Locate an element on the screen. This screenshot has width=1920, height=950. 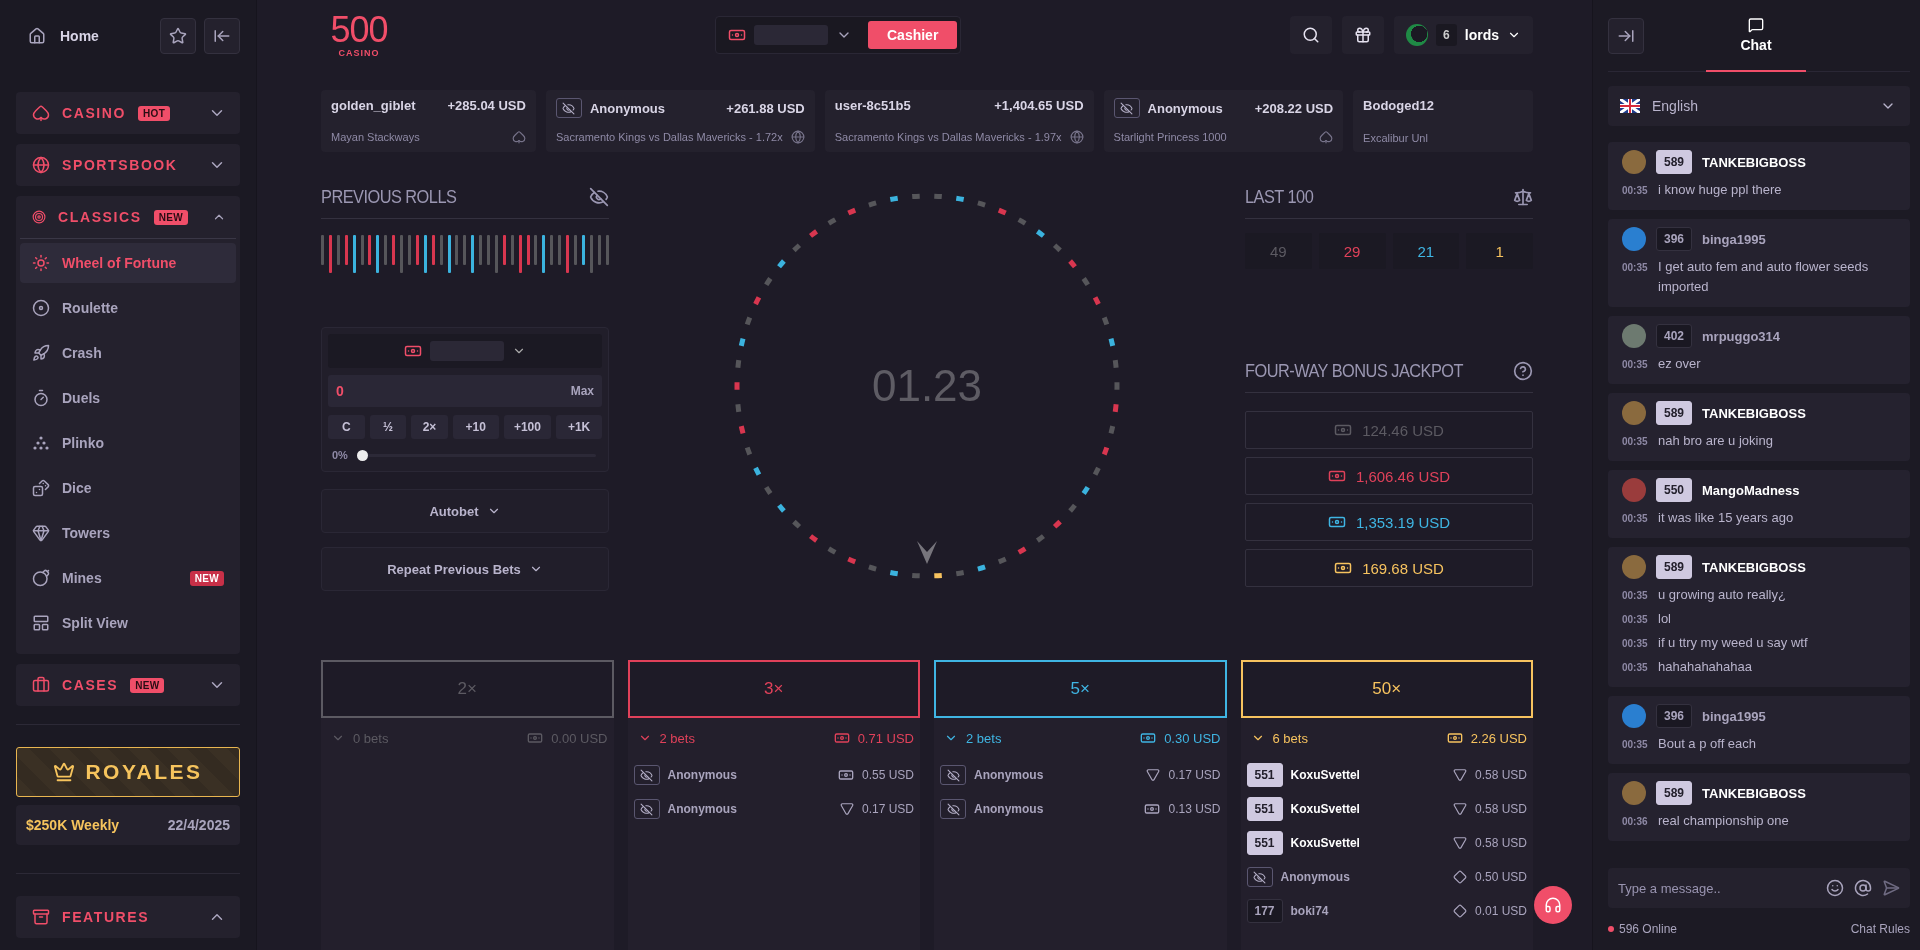
message-text: I get auto fem and auto flower seeds imported is located at coordinates (1764, 277).